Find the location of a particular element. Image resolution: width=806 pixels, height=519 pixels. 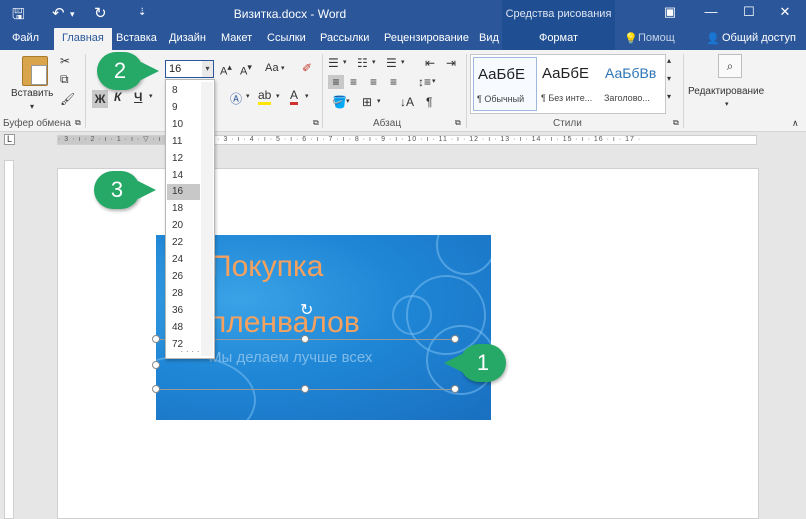

font-size-option: 24 is located at coordinates (183, 260).